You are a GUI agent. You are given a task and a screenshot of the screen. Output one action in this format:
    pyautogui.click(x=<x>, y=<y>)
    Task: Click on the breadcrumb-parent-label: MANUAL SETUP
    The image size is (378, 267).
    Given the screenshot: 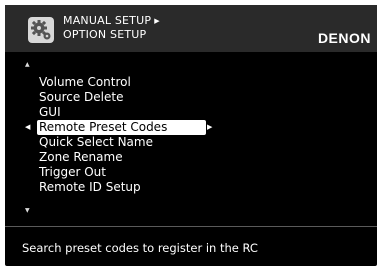 What is the action you would take?
    pyautogui.click(x=107, y=20)
    